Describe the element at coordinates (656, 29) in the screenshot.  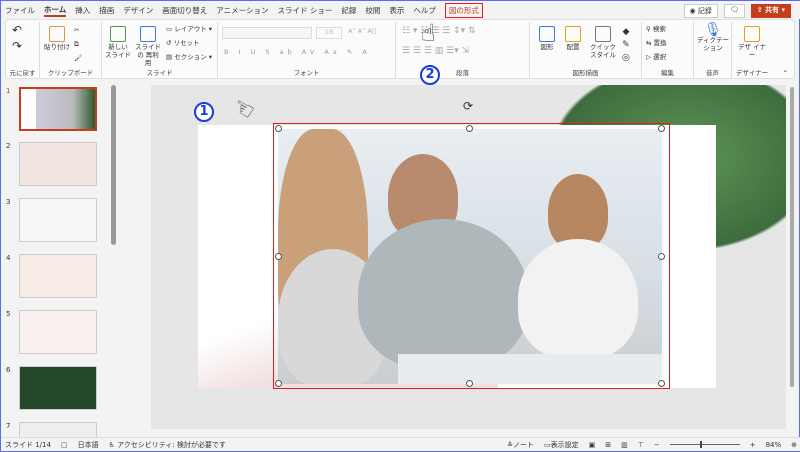
I see `find-button: ⚲ 検索` at that location.